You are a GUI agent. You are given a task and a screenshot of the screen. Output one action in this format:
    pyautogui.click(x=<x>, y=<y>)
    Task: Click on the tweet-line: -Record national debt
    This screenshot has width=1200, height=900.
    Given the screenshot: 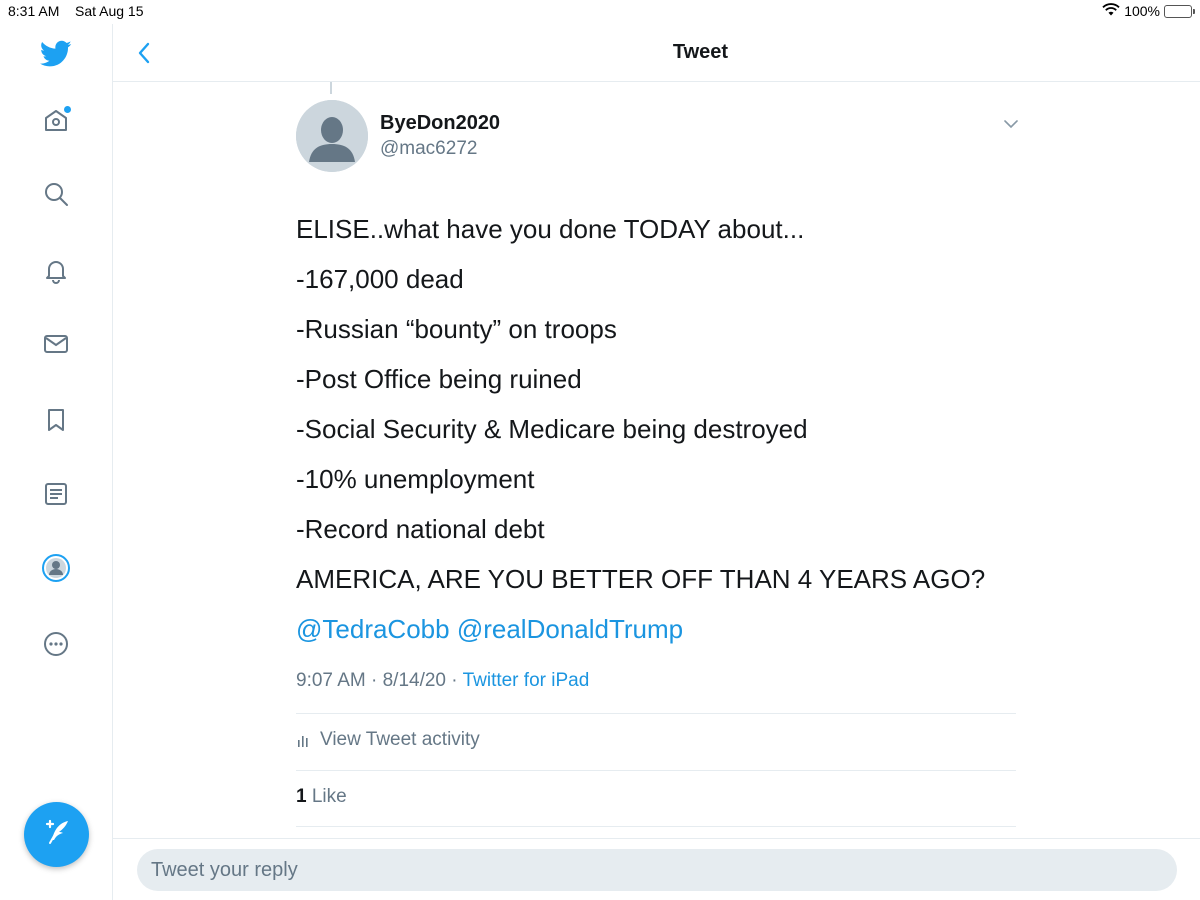 What is the action you would take?
    pyautogui.click(x=420, y=529)
    